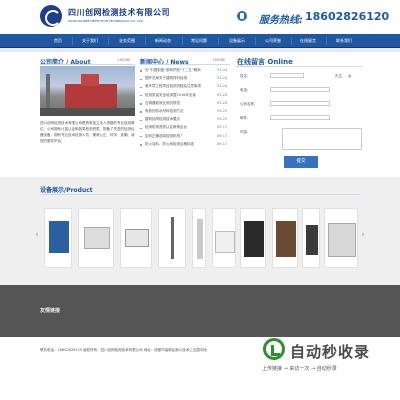 The height and width of the screenshot is (400, 400). What do you see at coordinates (87, 64) in the screenshot?
I see `about-divider` at bounding box center [87, 64].